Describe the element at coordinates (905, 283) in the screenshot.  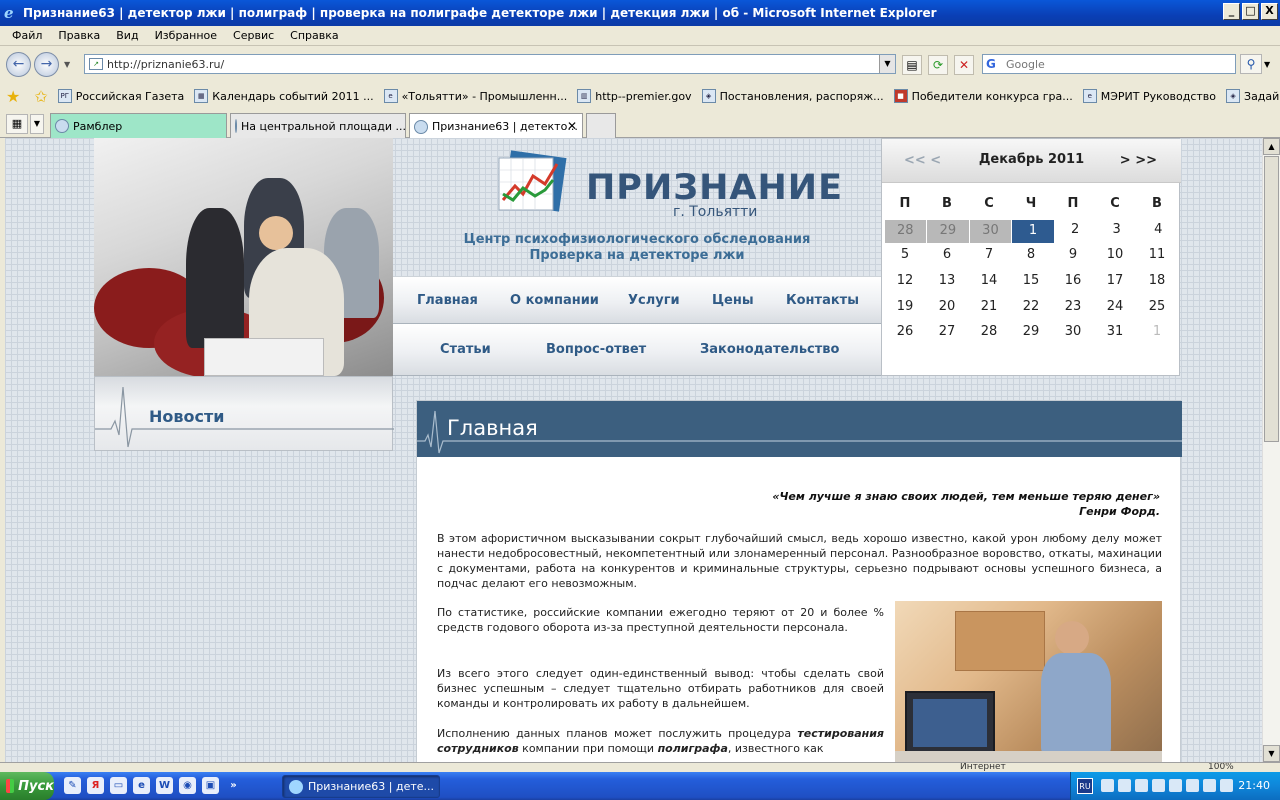
I see `calendar-day: 12` at that location.